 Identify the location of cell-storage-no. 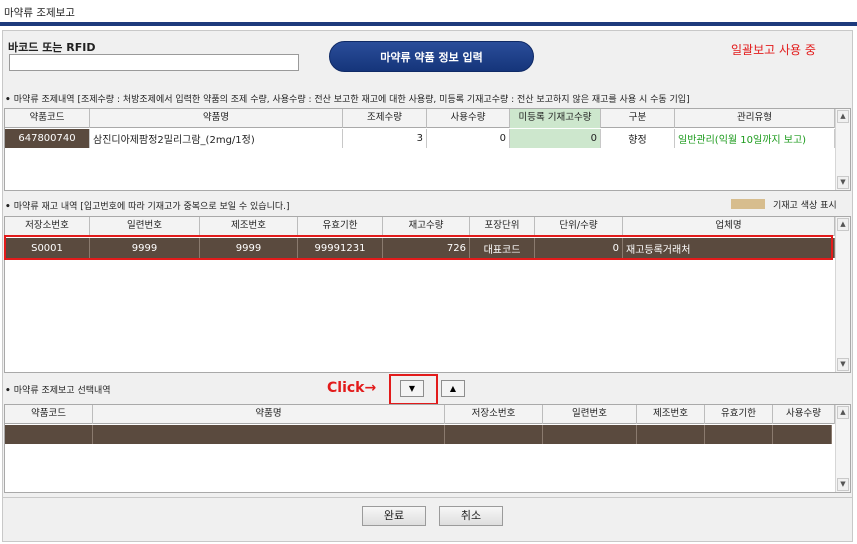
(494, 434).